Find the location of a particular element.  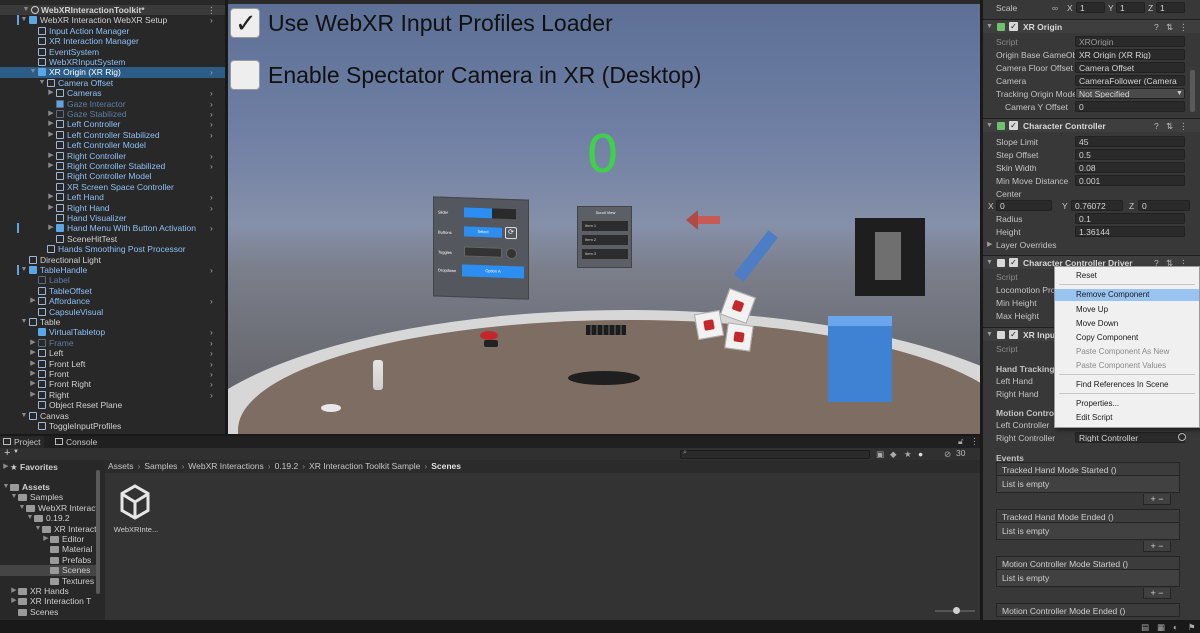

hierarchy-item: Gaze Interactor › is located at coordinates (112, 104).